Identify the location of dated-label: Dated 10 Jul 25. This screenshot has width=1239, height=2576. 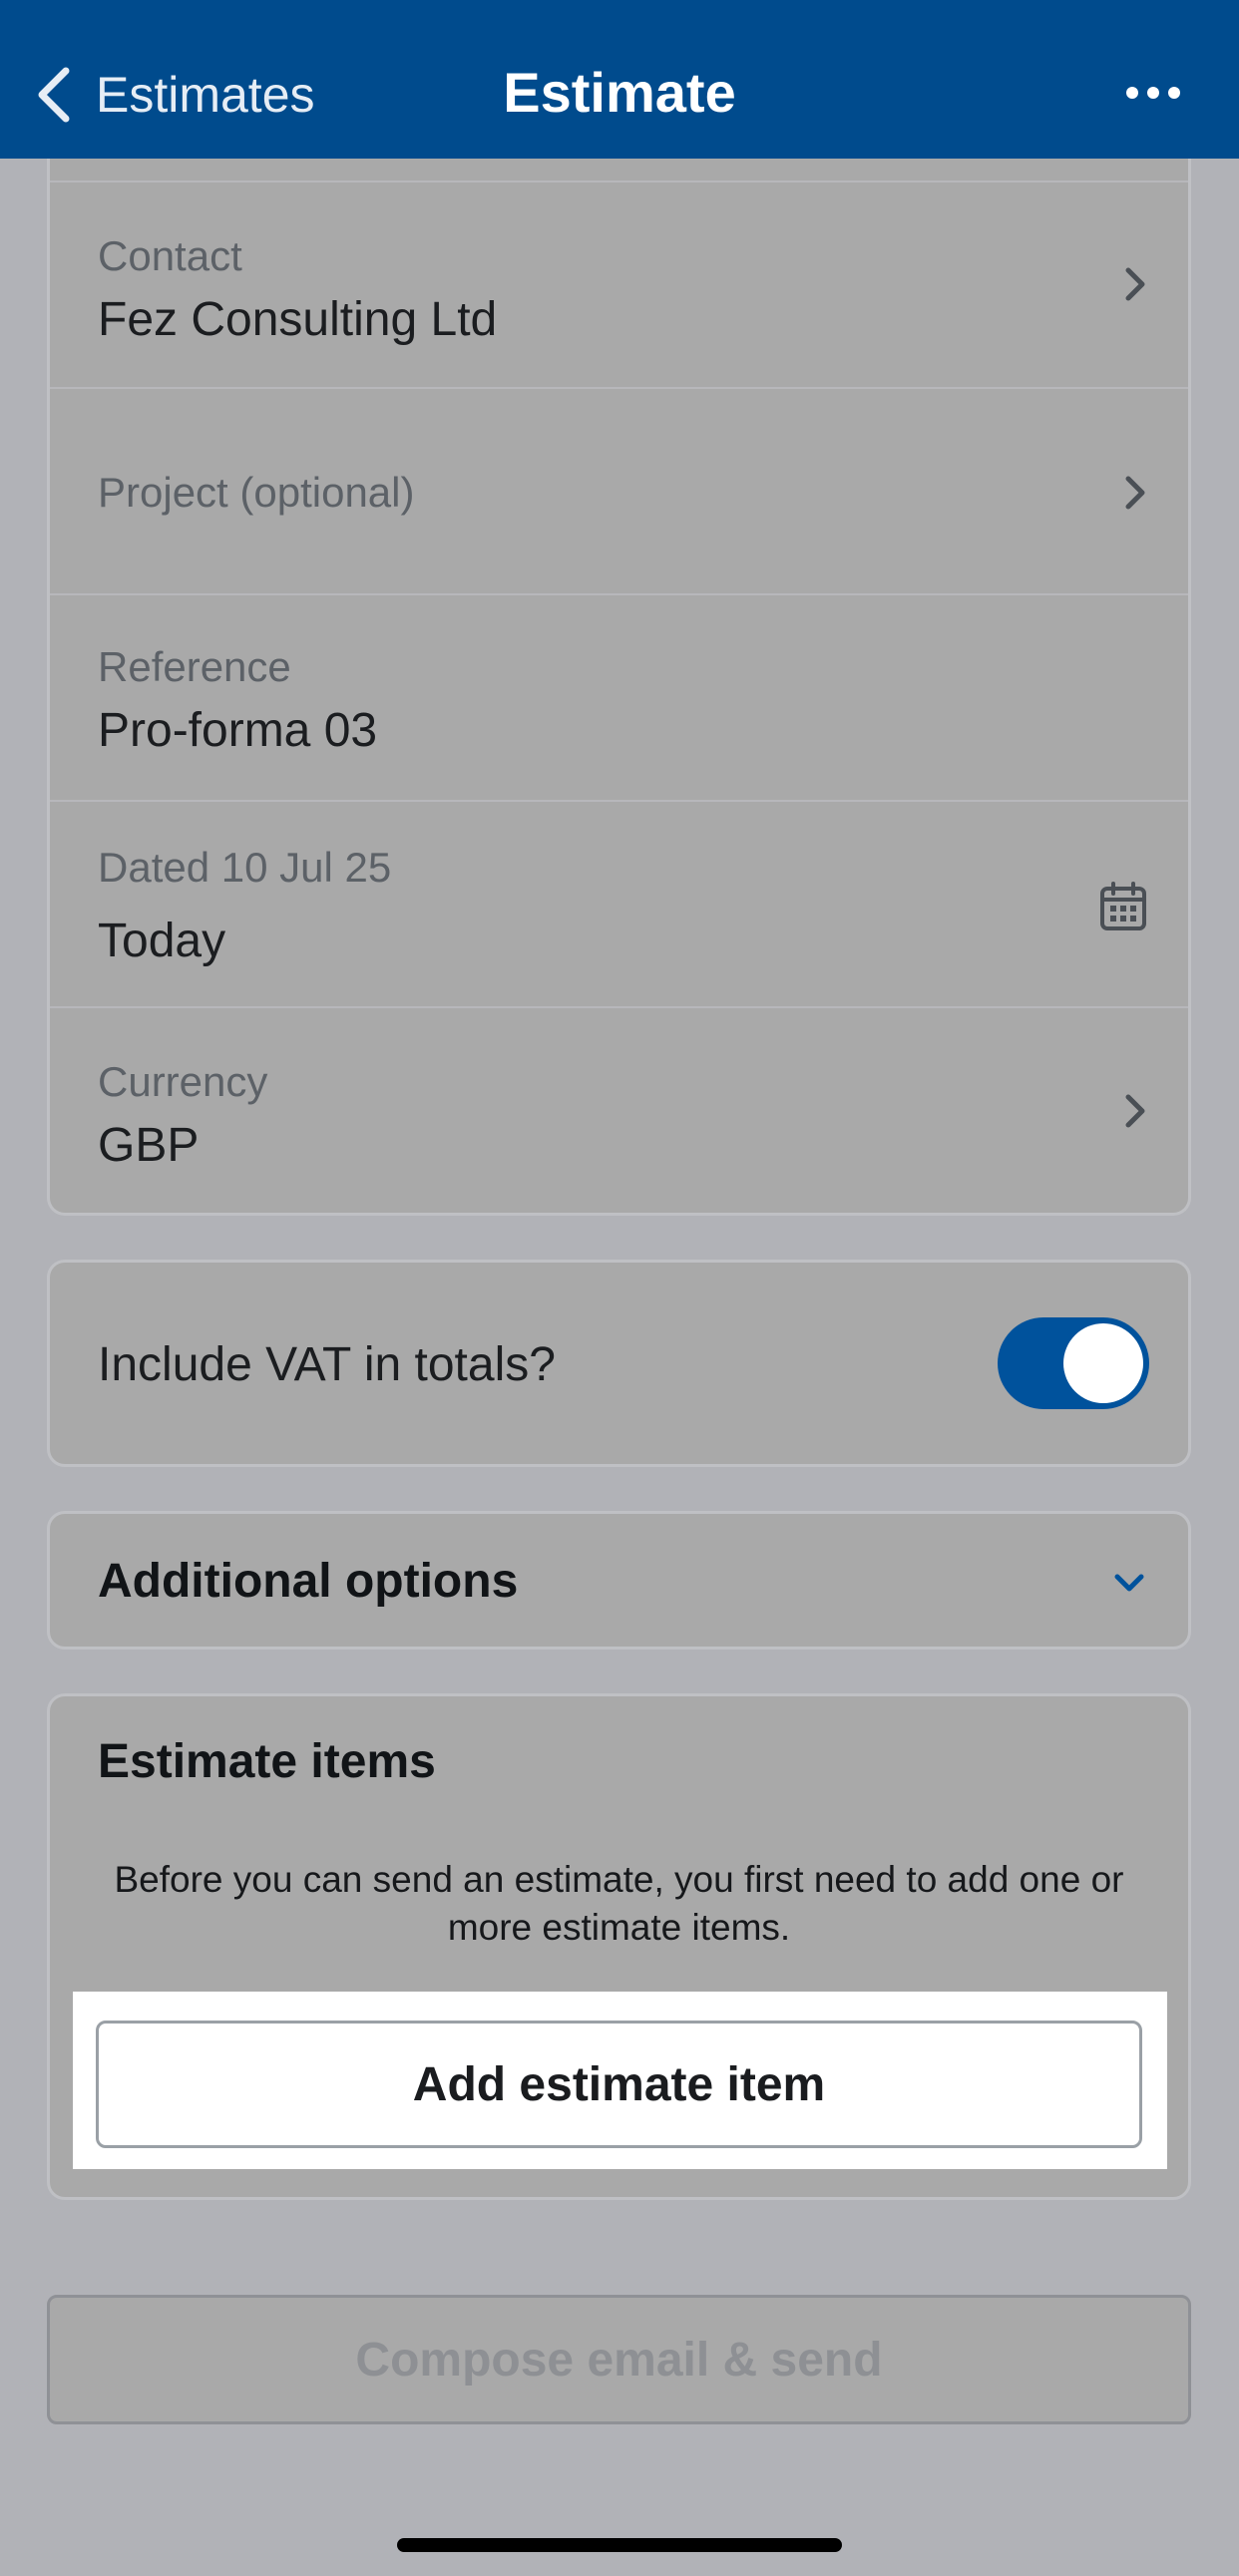
(245, 867).